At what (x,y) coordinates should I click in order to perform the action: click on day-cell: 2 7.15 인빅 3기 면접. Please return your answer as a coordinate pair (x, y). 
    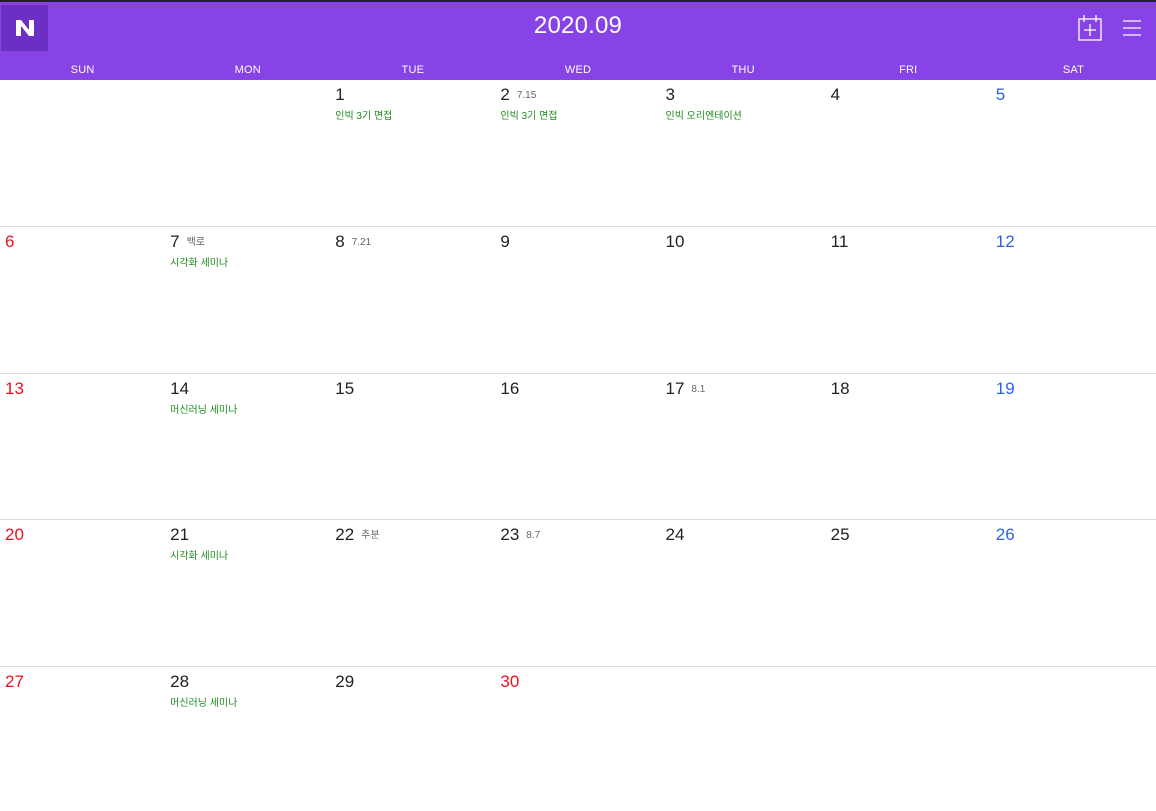
    Looking at the image, I should click on (578, 153).